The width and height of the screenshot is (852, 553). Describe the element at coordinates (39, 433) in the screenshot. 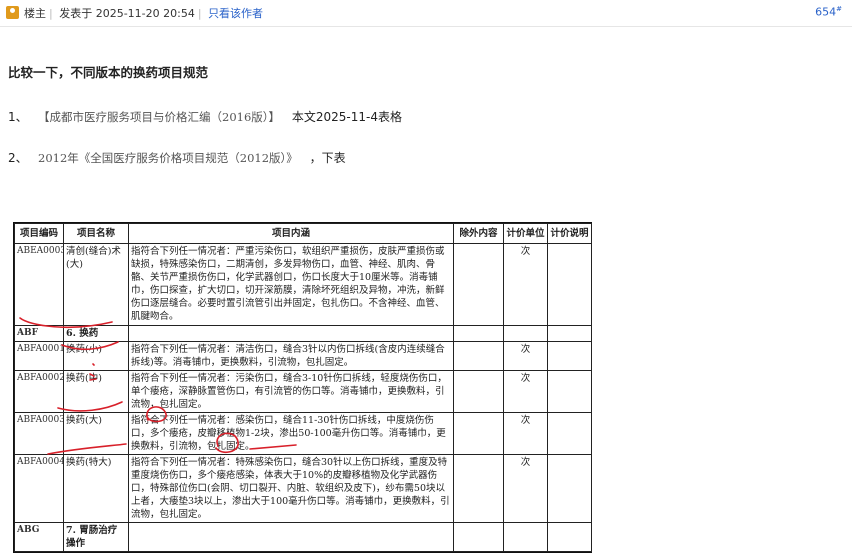

I see `cell-code: ABFA0003` at that location.